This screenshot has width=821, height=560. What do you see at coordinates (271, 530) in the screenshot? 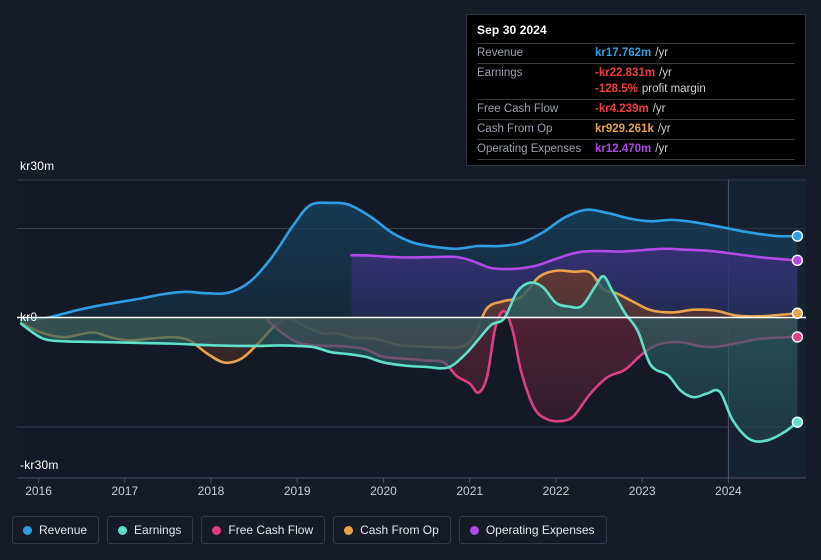
I see `legend-item-label: Free Cash Flow` at bounding box center [271, 530].